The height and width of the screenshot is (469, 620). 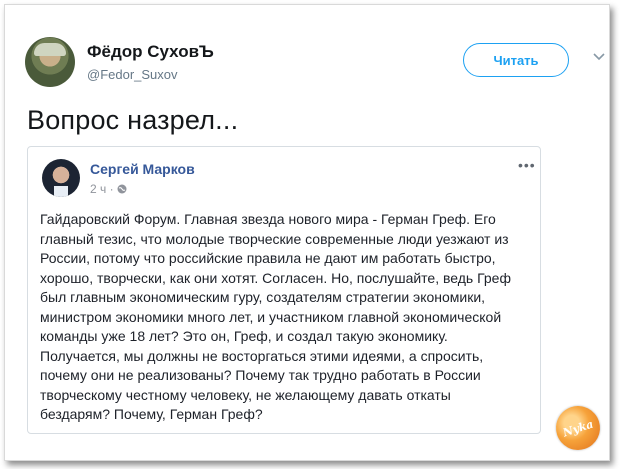 I want to click on more-icon: •••, so click(x=527, y=165).